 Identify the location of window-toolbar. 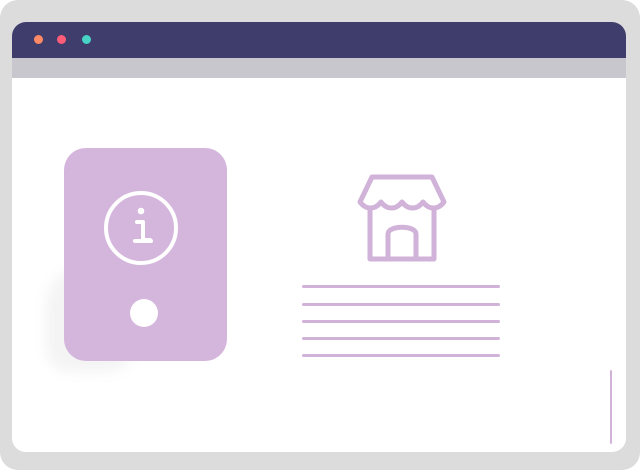
(319, 68).